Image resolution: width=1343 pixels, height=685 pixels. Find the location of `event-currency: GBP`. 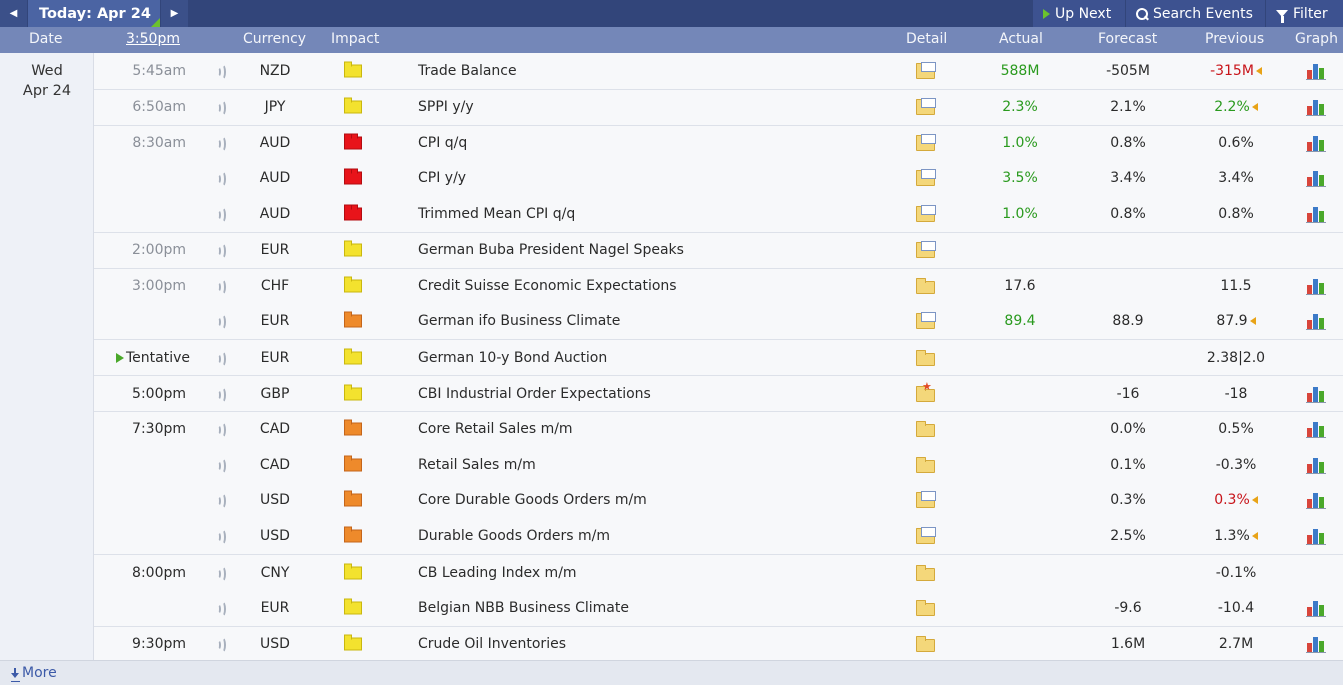

event-currency: GBP is located at coordinates (275, 393).